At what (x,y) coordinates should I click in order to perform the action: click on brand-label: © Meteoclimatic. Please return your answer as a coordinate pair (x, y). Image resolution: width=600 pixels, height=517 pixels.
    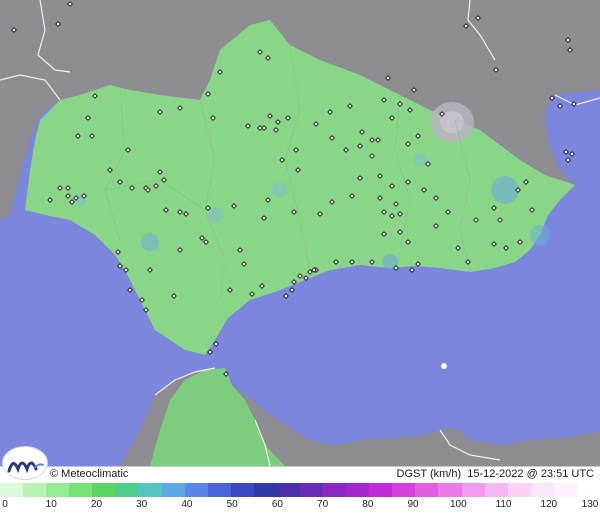
    Looking at the image, I should click on (89, 474).